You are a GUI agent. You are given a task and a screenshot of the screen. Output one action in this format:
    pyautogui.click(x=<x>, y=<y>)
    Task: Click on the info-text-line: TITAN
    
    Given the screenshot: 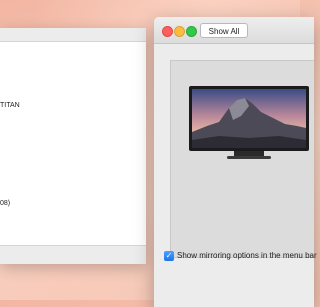 What is the action you would take?
    pyautogui.click(x=10, y=105)
    